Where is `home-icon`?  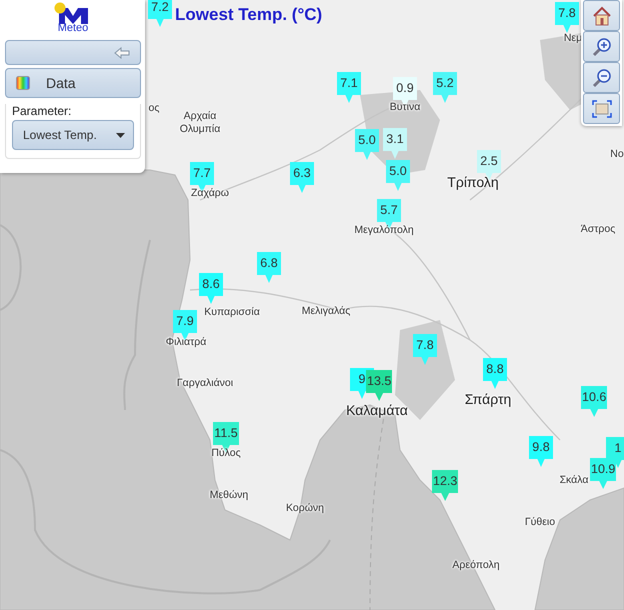
home-icon is located at coordinates (602, 16).